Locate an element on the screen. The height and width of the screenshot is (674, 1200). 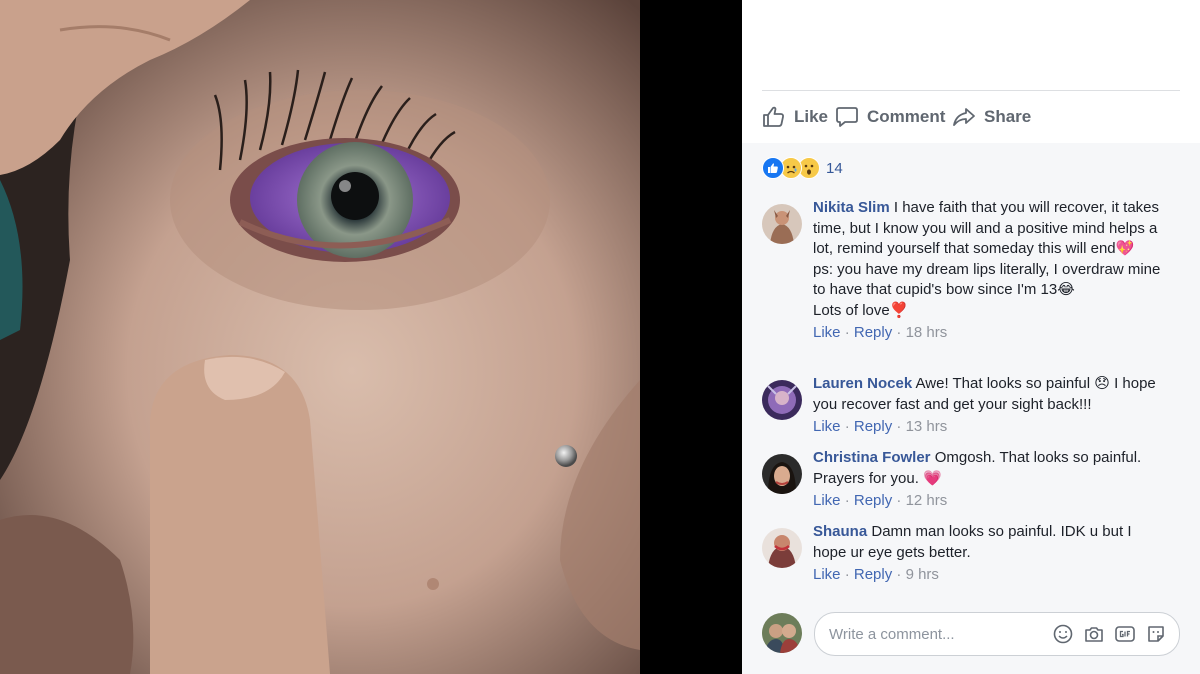
comment-meta: Like · Reply · 18 hrs is located at coordinates (880, 332).